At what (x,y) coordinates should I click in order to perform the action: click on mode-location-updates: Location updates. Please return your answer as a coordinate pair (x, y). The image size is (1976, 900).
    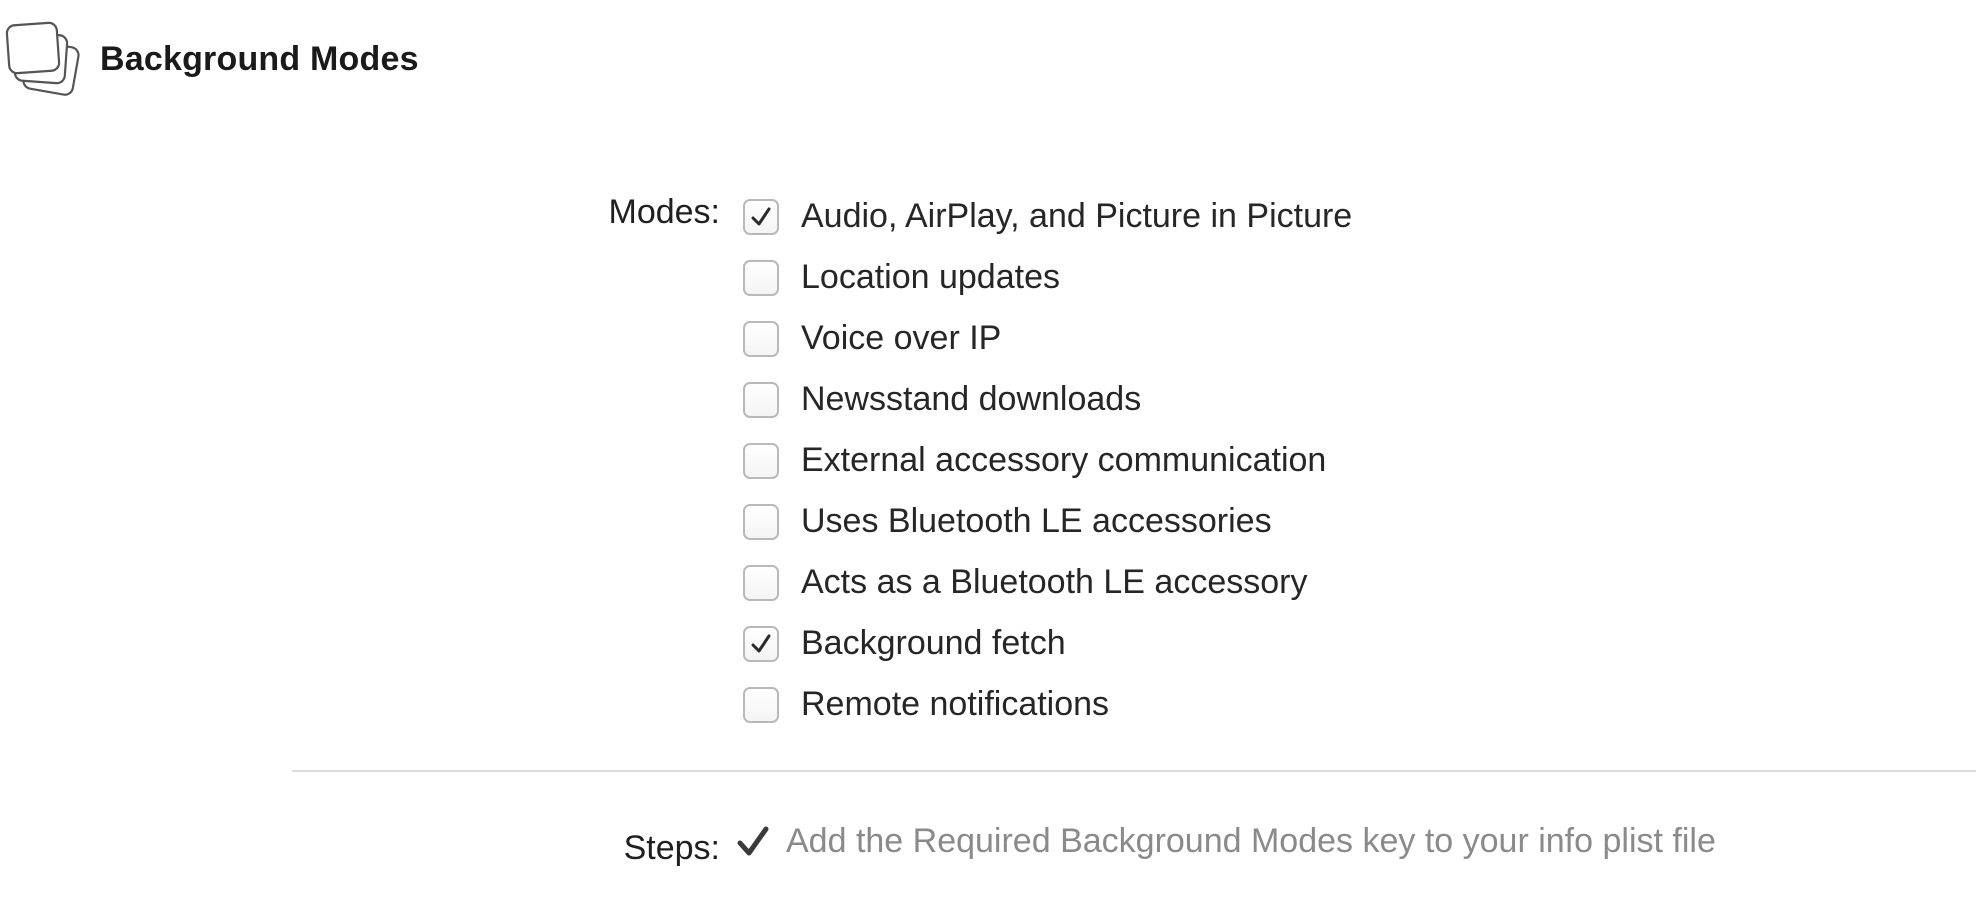
    Looking at the image, I should click on (1047, 277).